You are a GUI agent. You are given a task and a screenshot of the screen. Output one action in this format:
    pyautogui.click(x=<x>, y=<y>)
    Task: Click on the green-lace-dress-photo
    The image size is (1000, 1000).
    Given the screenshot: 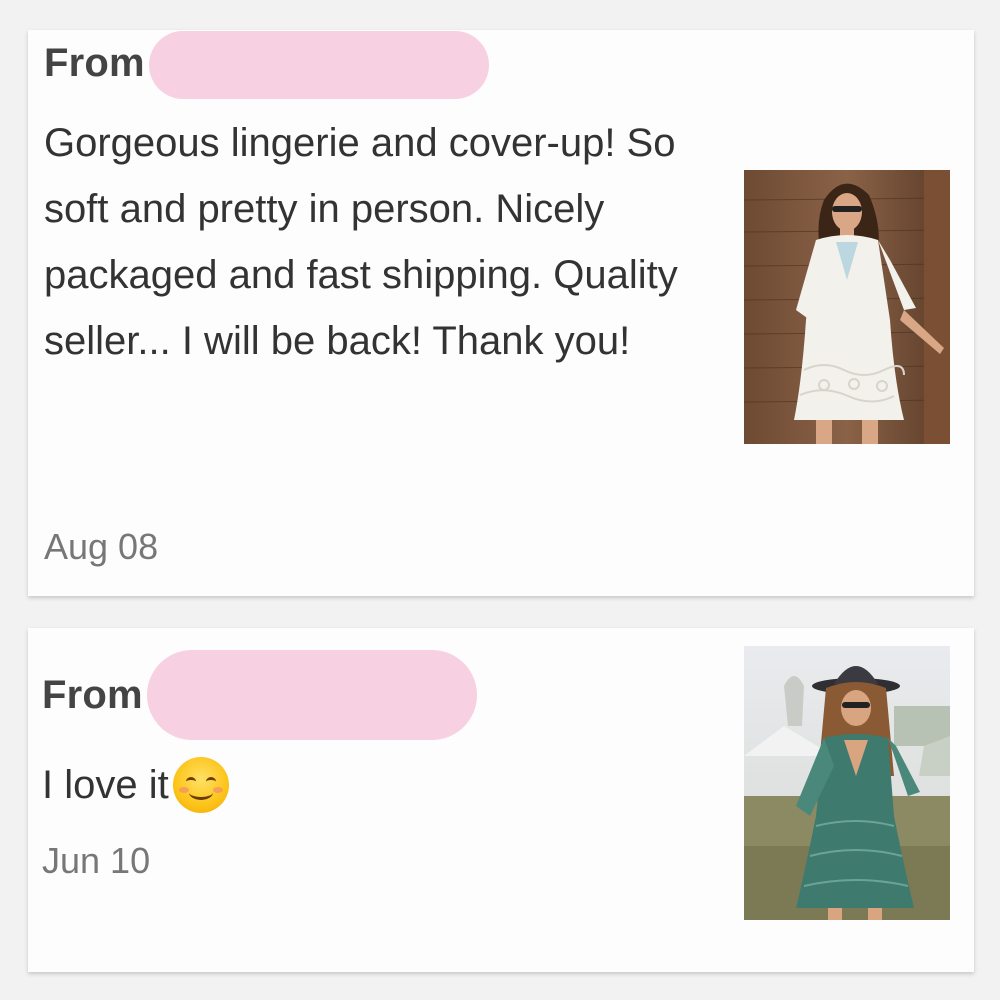 What is the action you would take?
    pyautogui.click(x=847, y=783)
    